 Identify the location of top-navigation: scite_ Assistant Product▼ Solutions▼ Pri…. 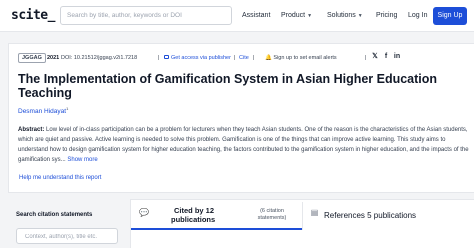
(237, 16).